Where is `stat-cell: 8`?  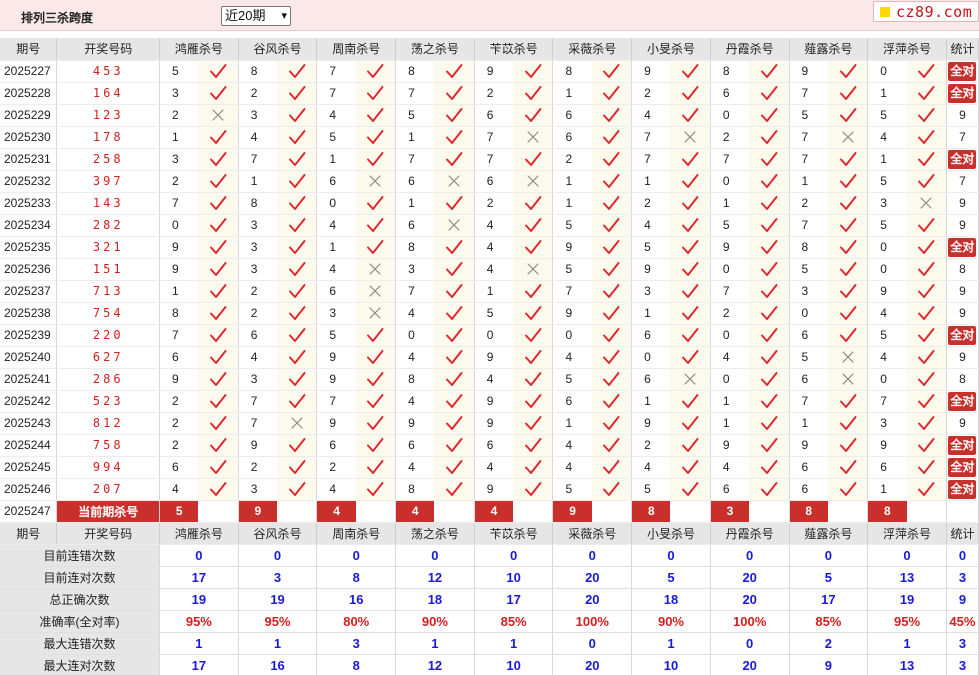
stat-cell: 8 is located at coordinates (962, 379).